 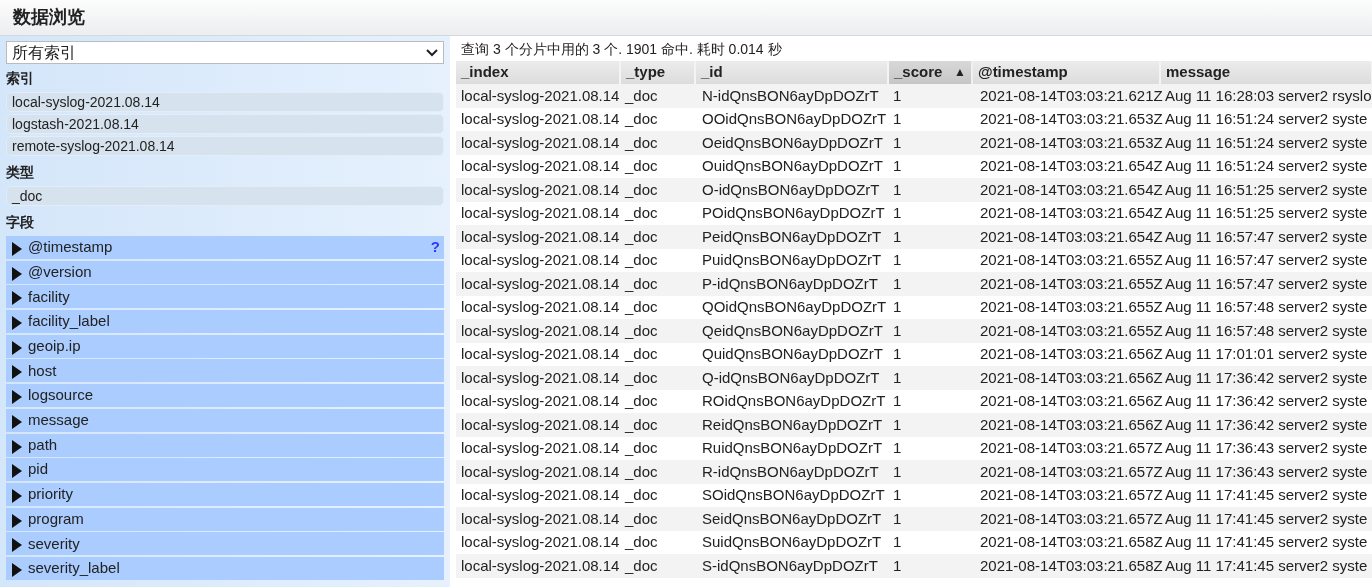 What do you see at coordinates (20, 78) in the screenshot?
I see `section-heading: 索引` at bounding box center [20, 78].